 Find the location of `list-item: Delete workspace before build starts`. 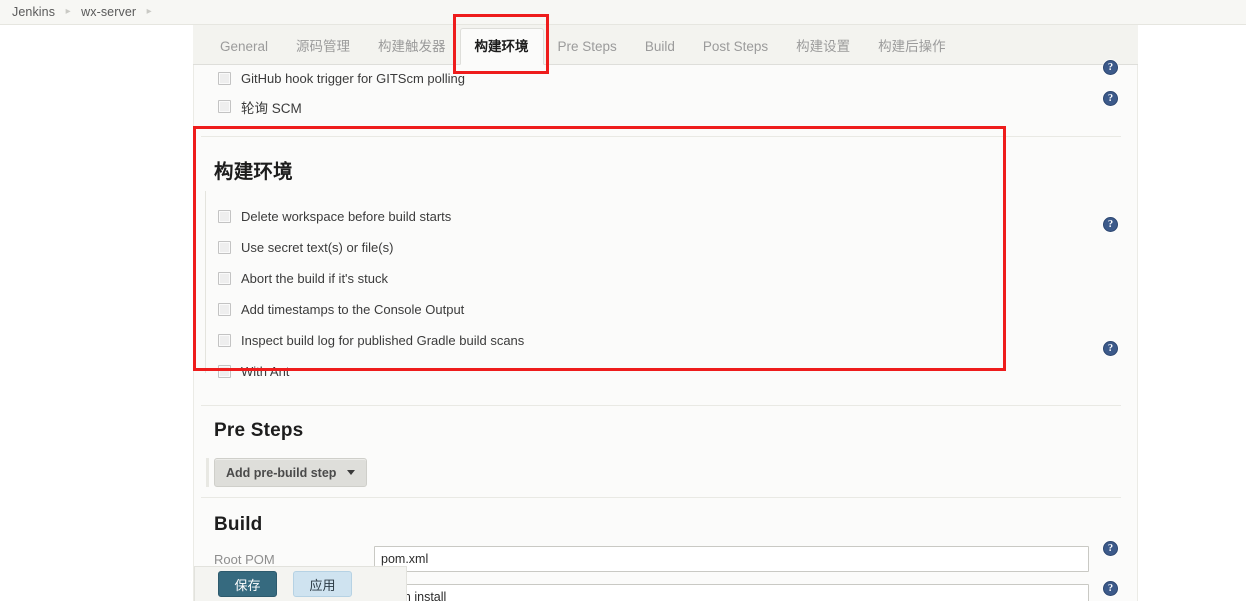

list-item: Delete workspace before build starts is located at coordinates (665, 216).